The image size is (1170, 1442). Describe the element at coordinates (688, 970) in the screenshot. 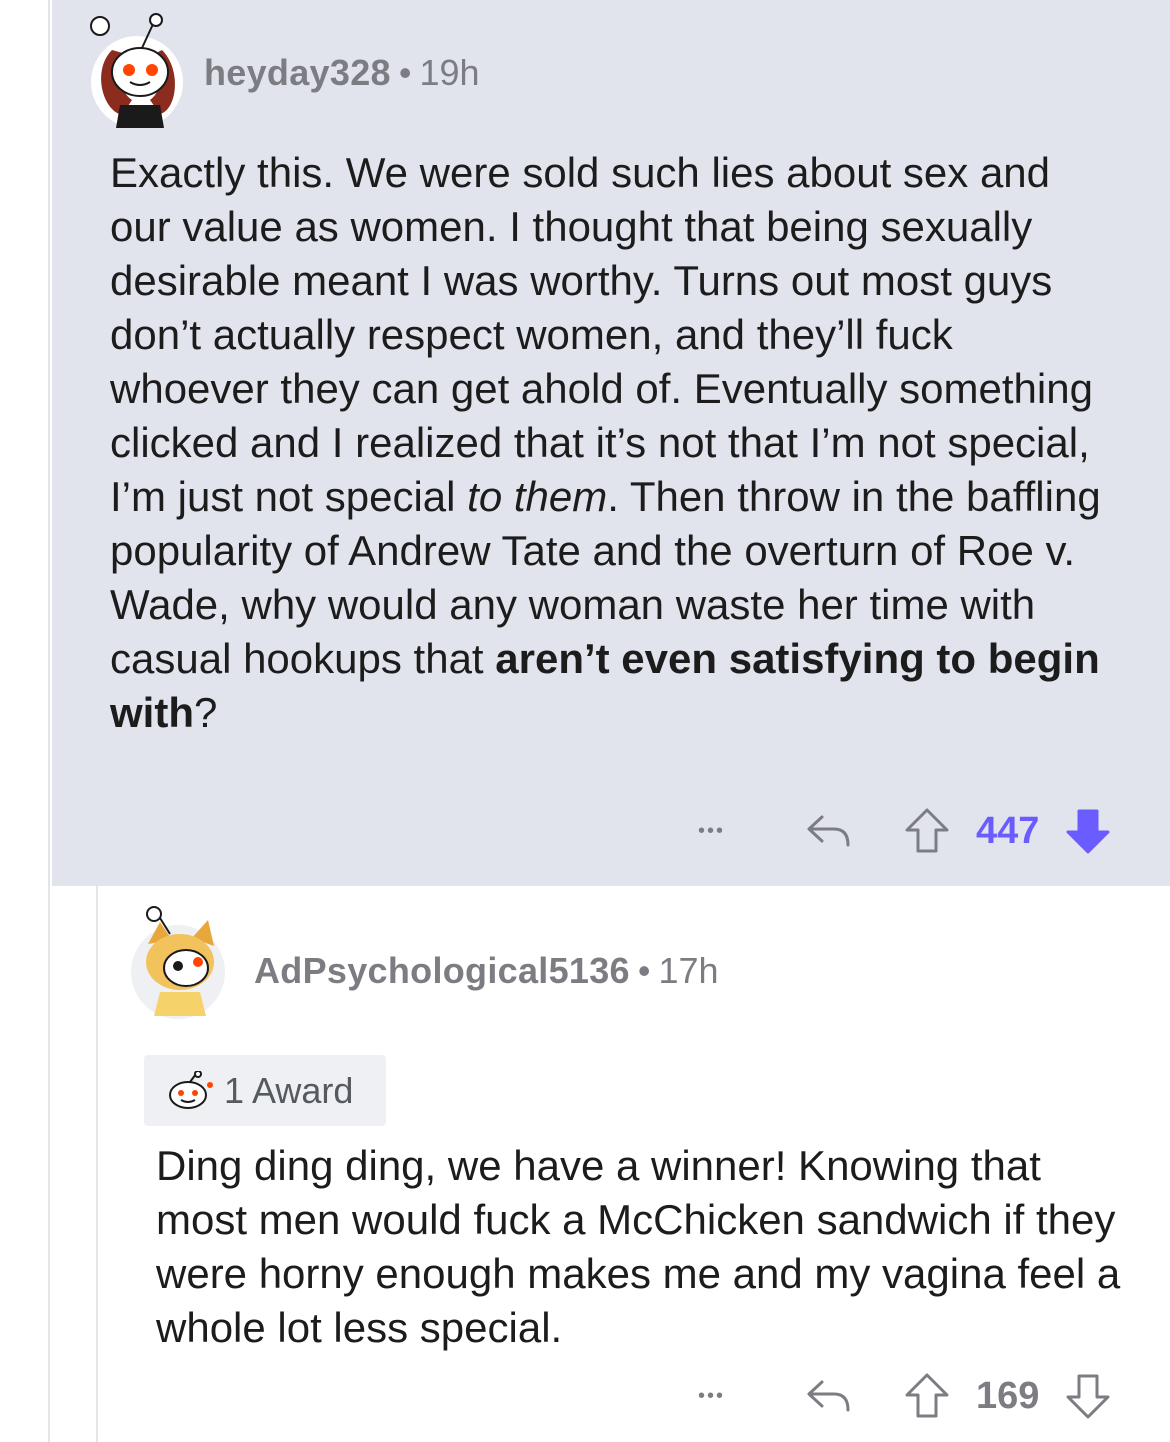

I see `timestamp: 17h` at that location.